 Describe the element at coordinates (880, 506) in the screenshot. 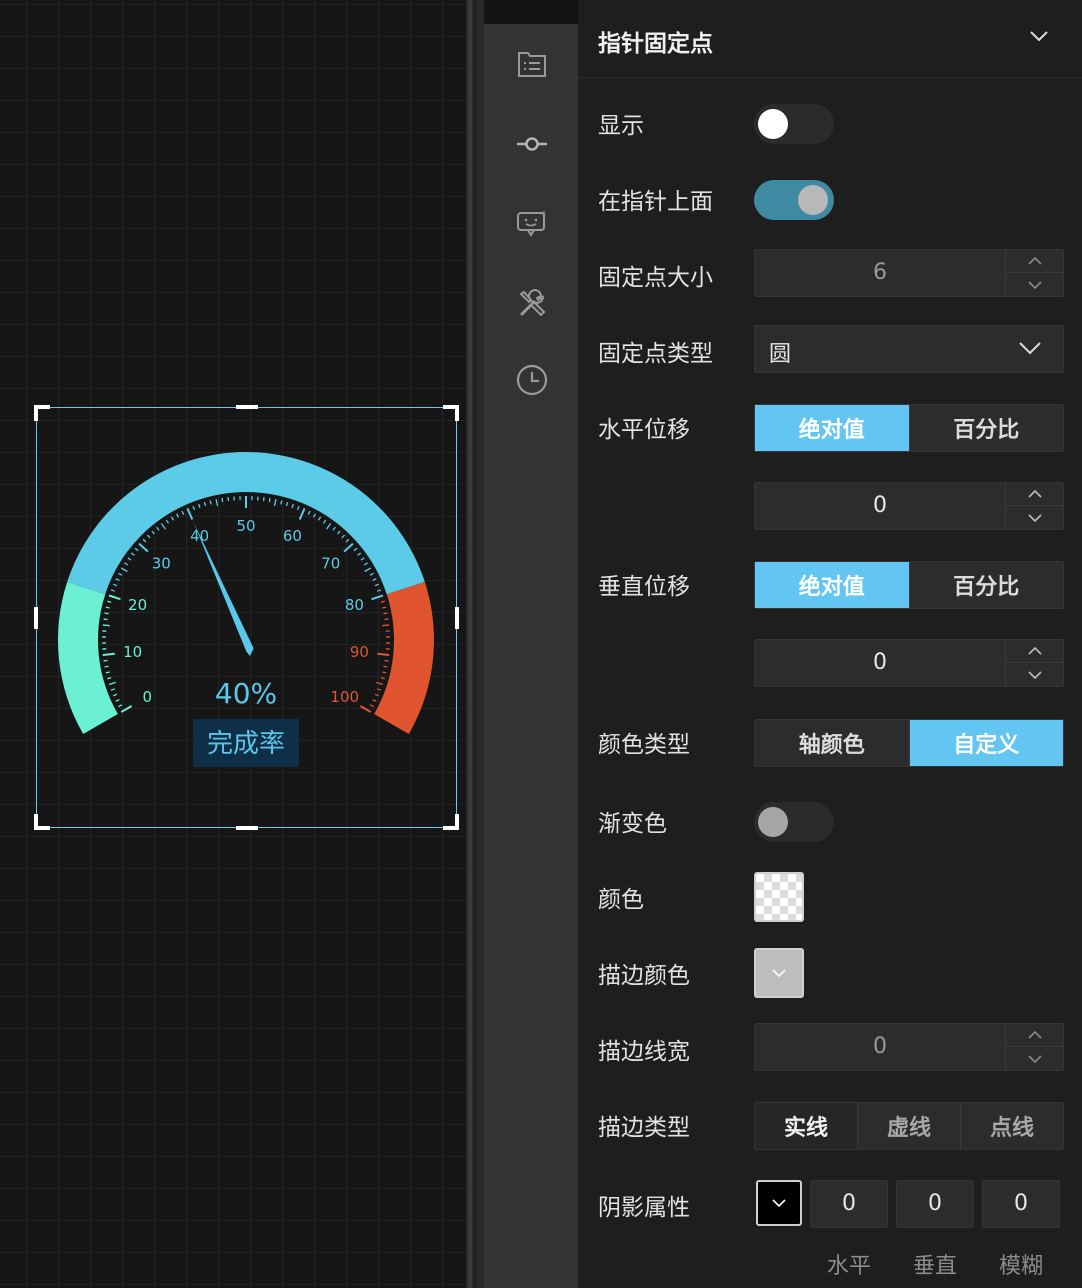

I see `h-offset-value: 0` at that location.